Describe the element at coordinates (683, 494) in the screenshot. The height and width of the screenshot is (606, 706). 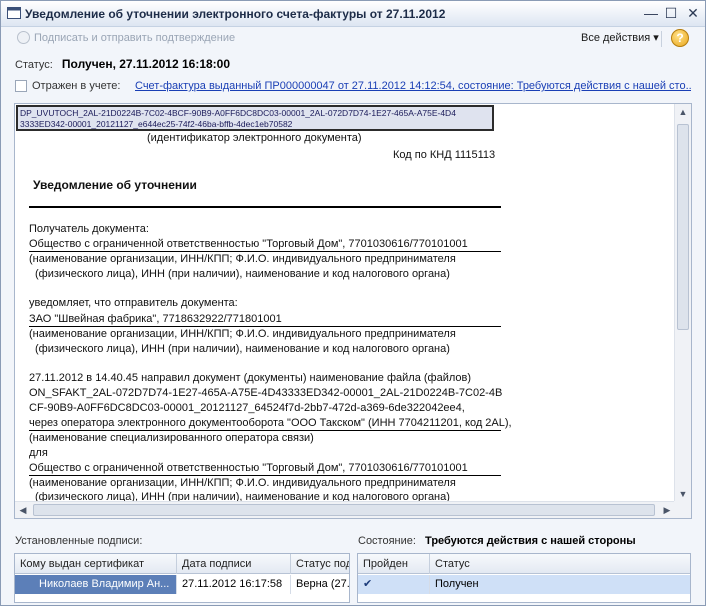
I see `scroll-down-icon: ▼` at that location.